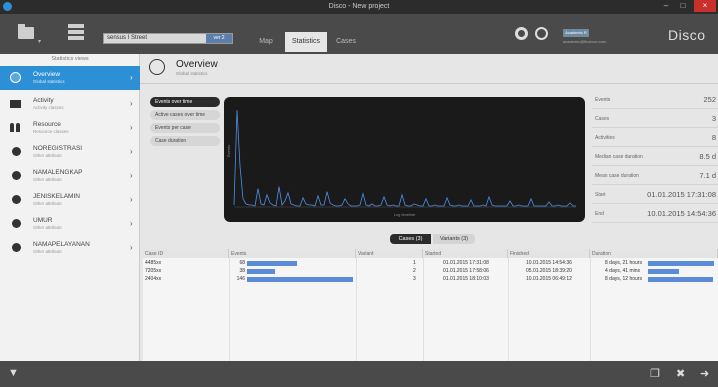 The width and height of the screenshot is (718, 387). Describe the element at coordinates (655, 137) in the screenshot. I see `stat-activities: Activities 8` at that location.